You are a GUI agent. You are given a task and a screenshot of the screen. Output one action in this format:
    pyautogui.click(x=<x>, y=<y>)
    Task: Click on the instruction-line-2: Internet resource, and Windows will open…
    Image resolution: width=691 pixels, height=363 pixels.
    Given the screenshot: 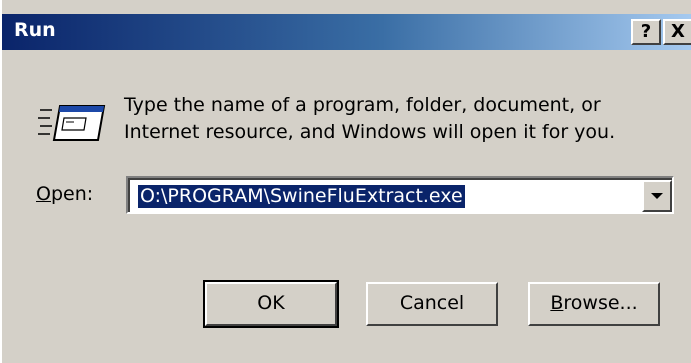 What is the action you would take?
    pyautogui.click(x=370, y=132)
    